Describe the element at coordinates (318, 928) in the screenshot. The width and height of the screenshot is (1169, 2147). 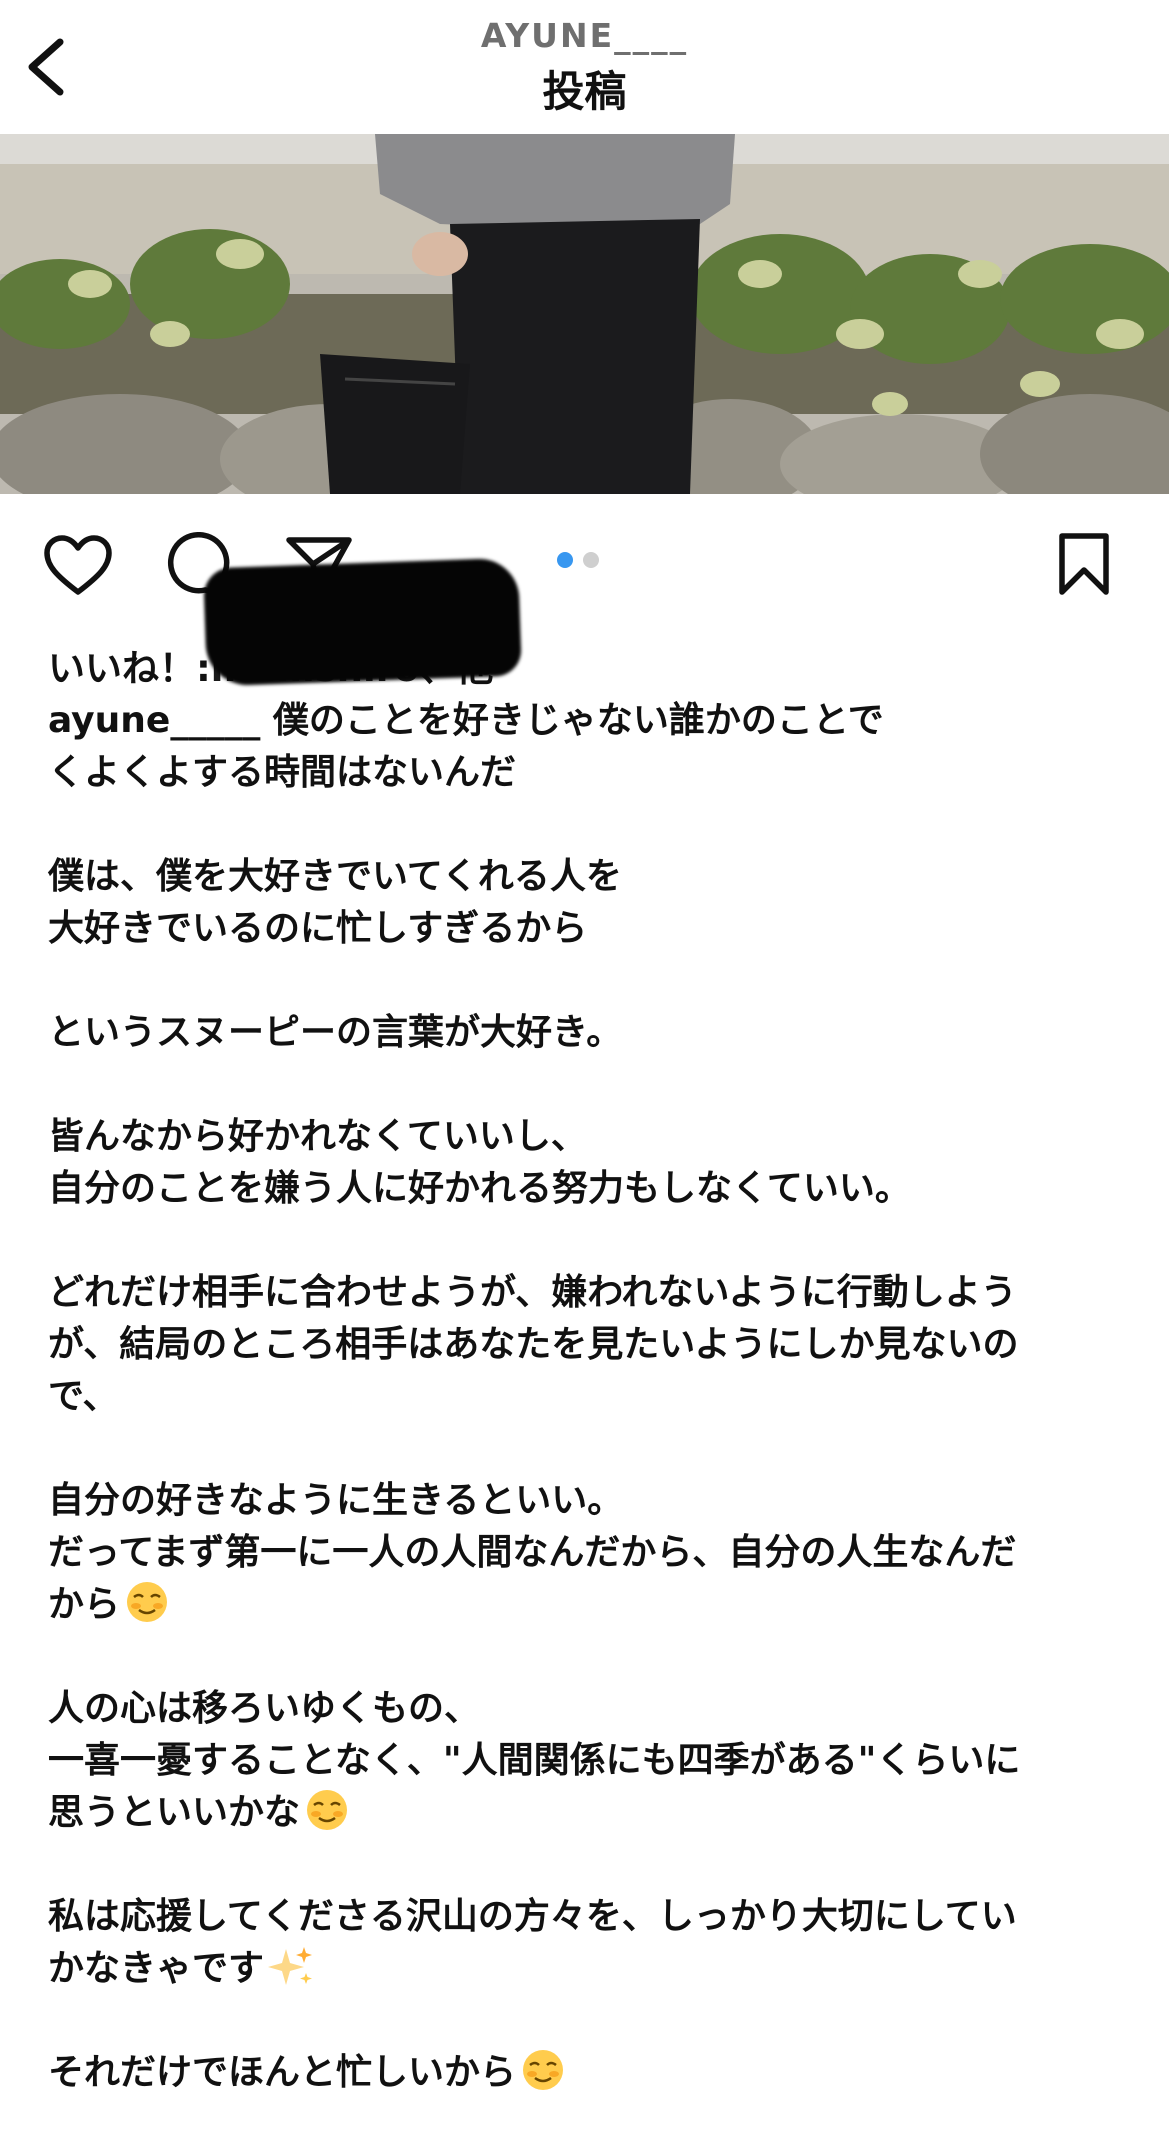
I see `caption-text: 大好きでいるのに忙しすぎるから` at that location.